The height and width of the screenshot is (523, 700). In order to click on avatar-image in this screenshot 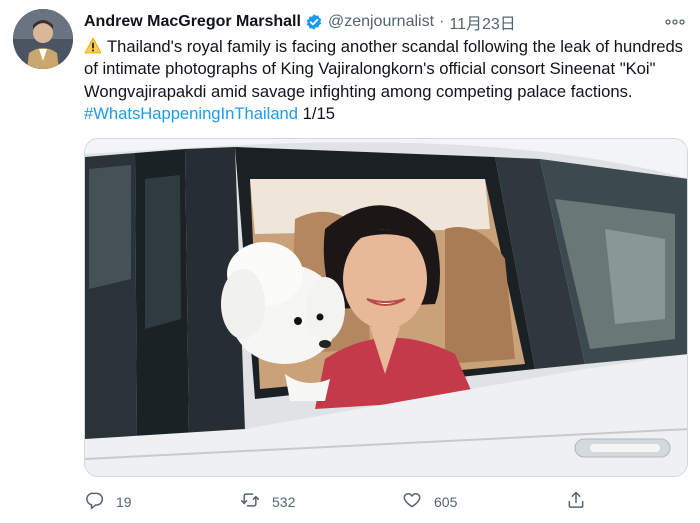, I will do `click(43, 39)`.